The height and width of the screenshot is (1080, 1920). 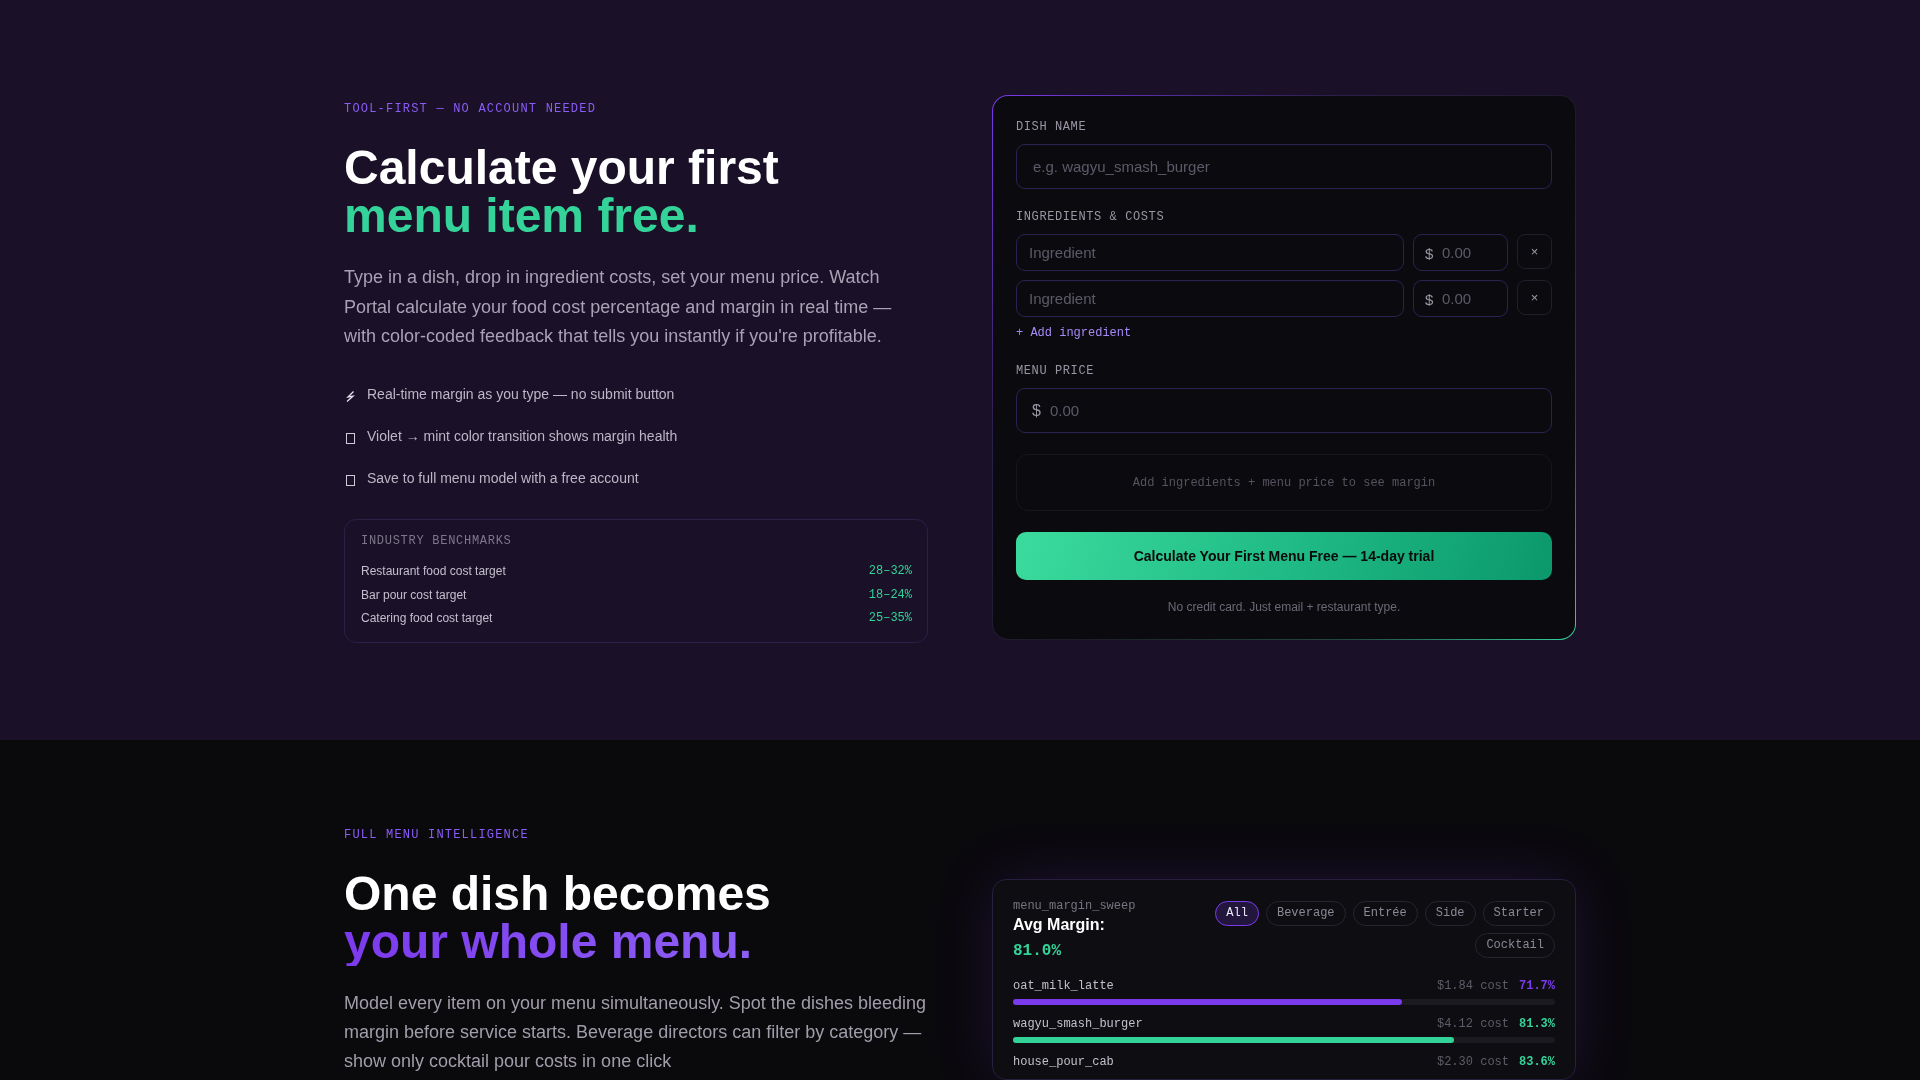 What do you see at coordinates (503, 479) in the screenshot?
I see `feature-text: Save to full menu model with a free account` at bounding box center [503, 479].